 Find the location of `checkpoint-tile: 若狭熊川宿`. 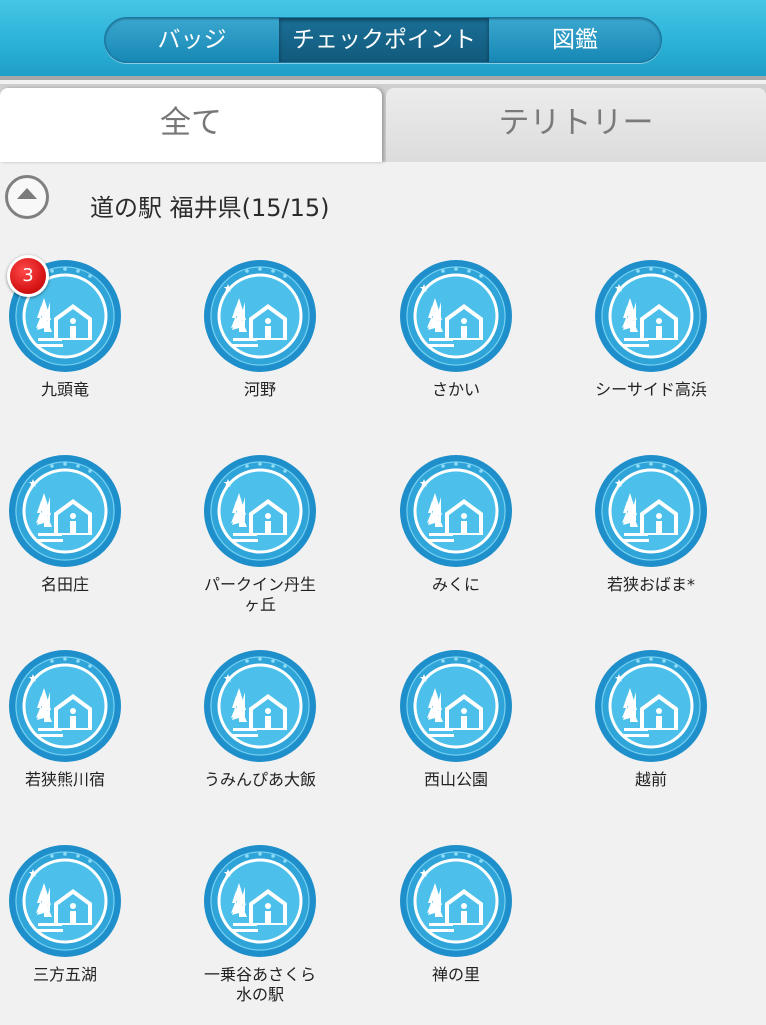

checkpoint-tile: 若狭熊川宿 is located at coordinates (77, 735).